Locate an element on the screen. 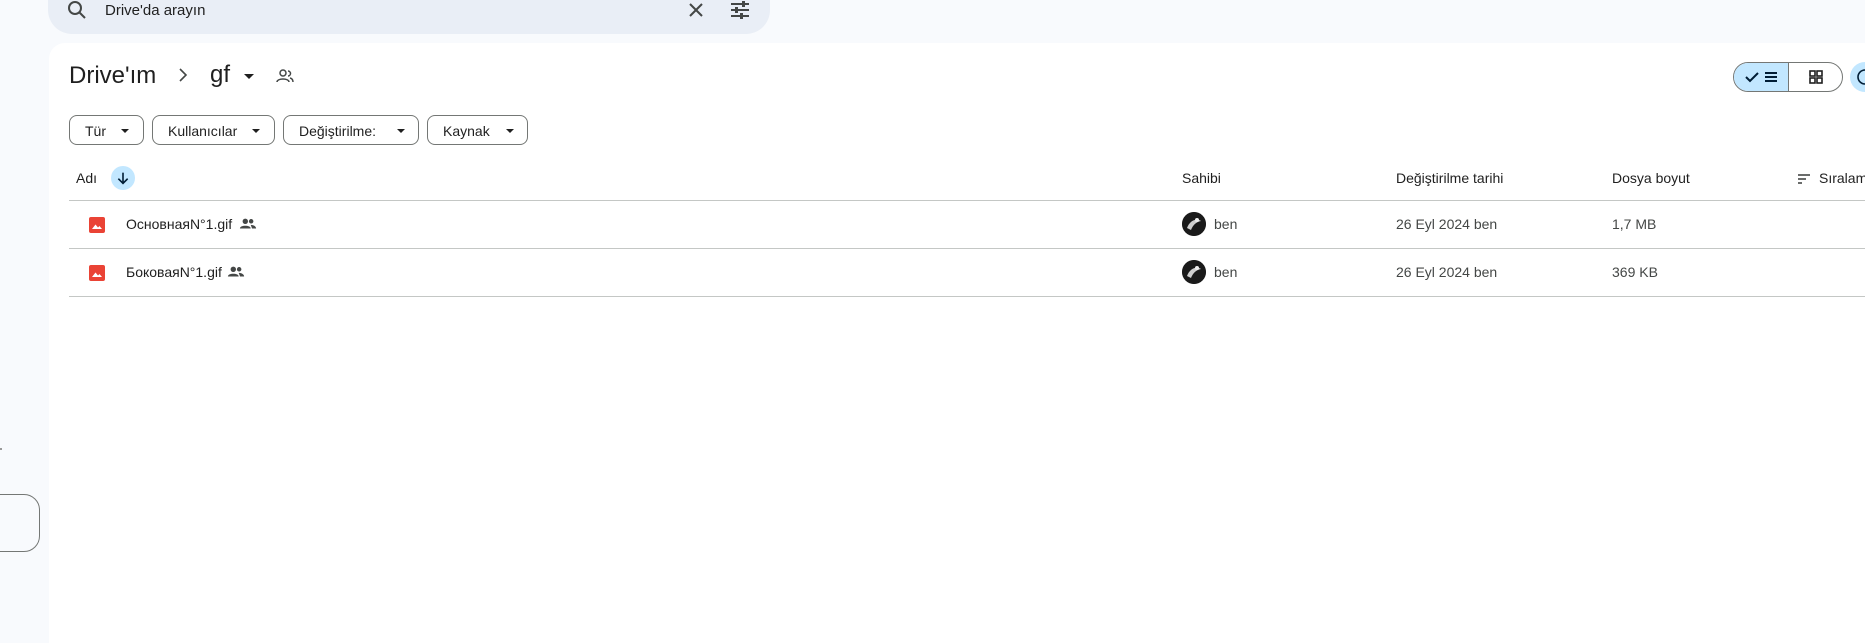 This screenshot has width=1865, height=643. list-icon is located at coordinates (1771, 77).